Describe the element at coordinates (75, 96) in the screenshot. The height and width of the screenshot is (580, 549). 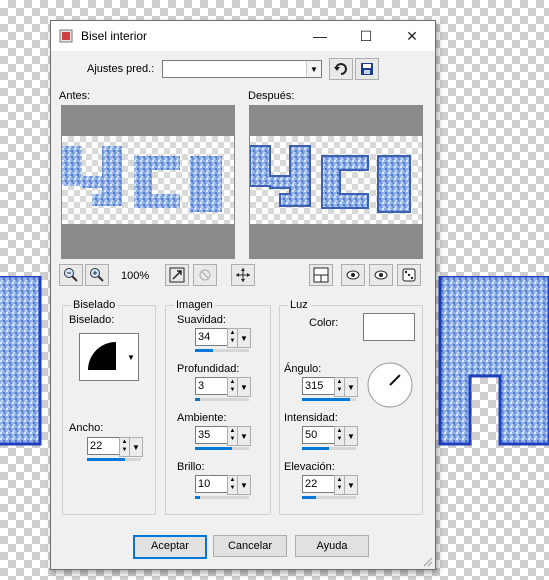
I see `before-label: Antes:` at that location.